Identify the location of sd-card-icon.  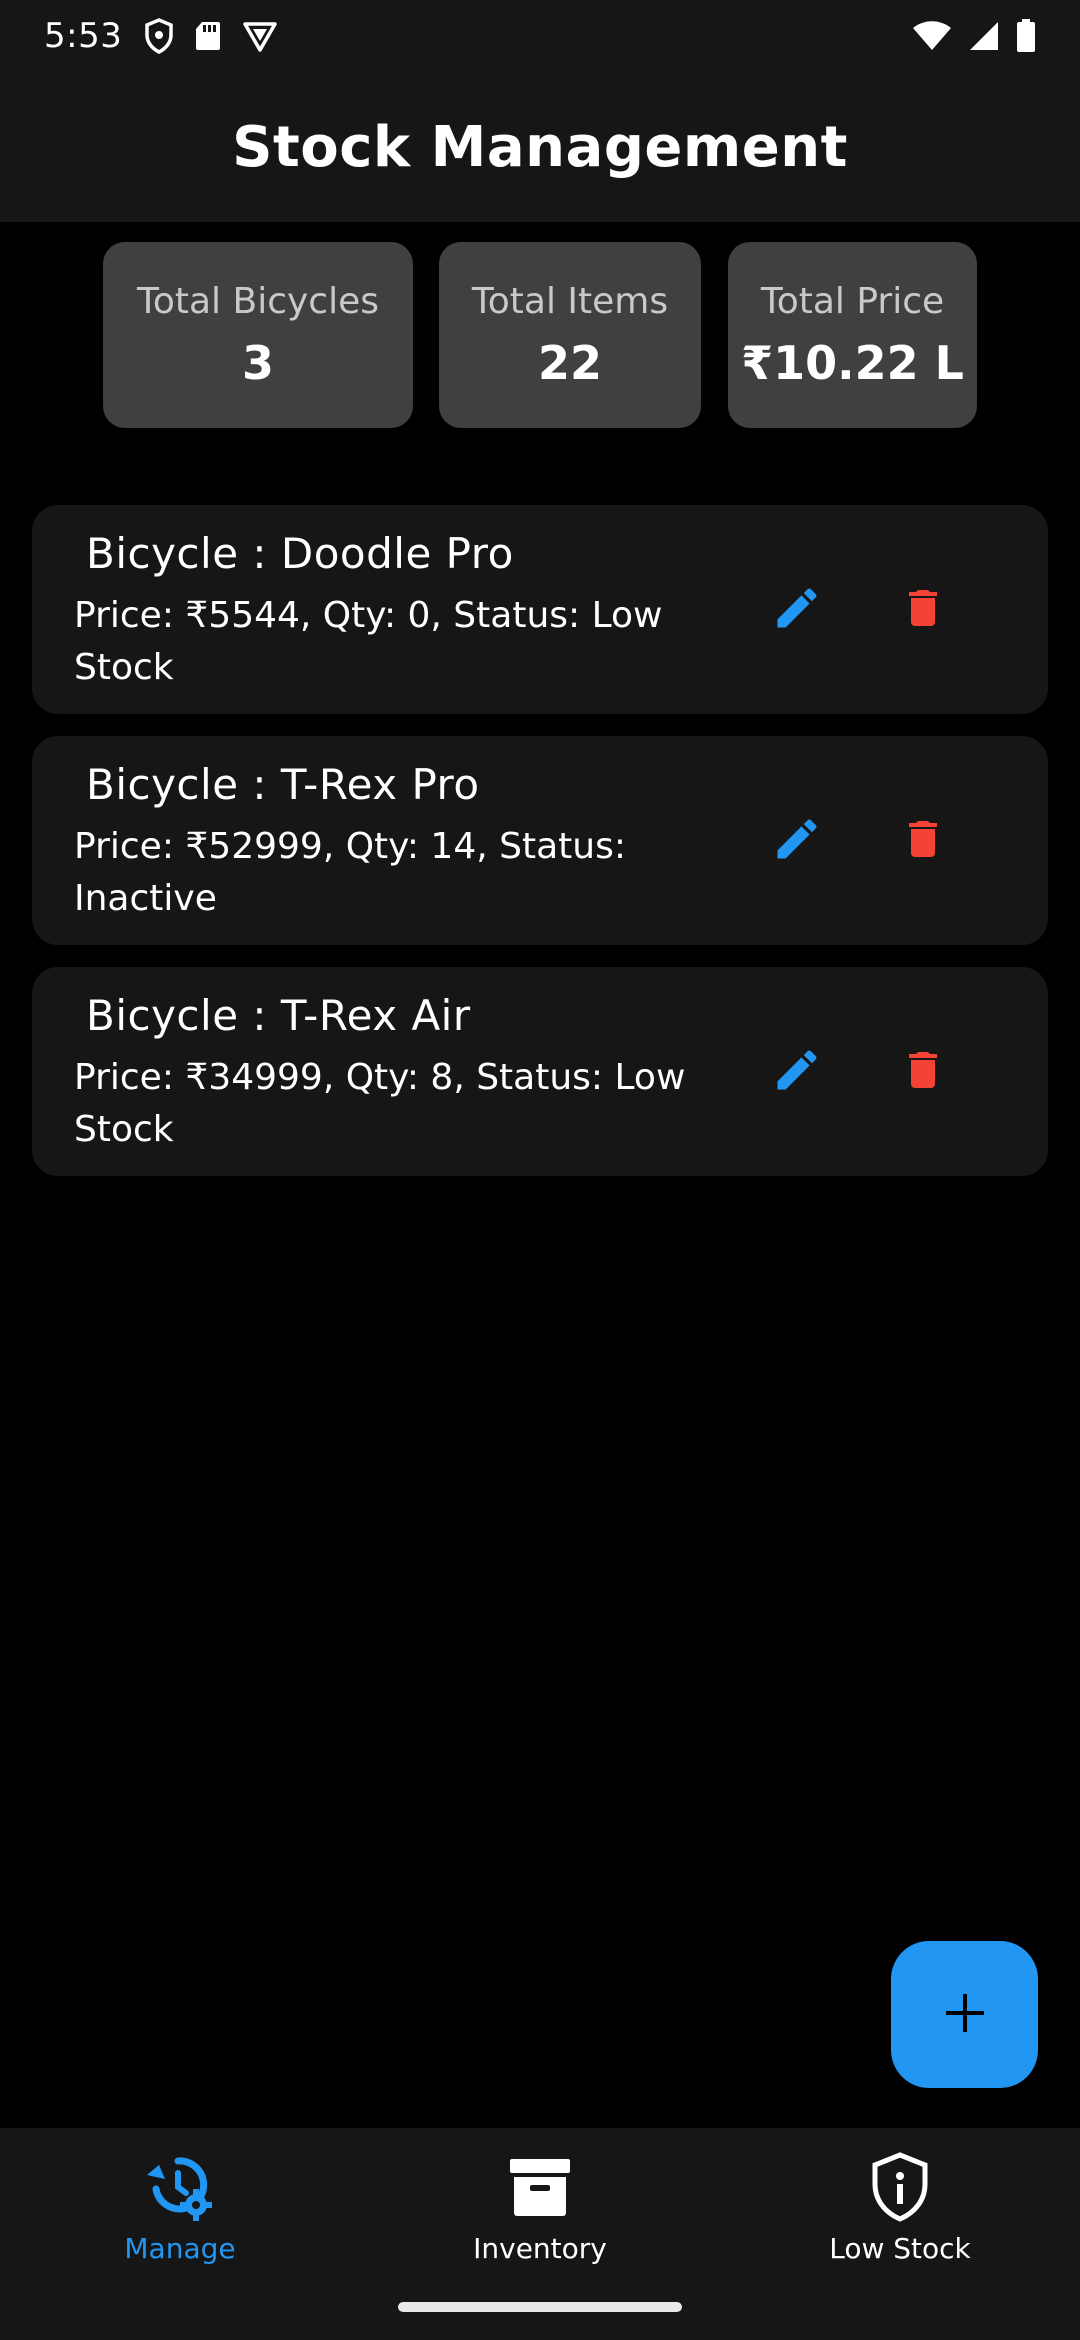
(208, 36).